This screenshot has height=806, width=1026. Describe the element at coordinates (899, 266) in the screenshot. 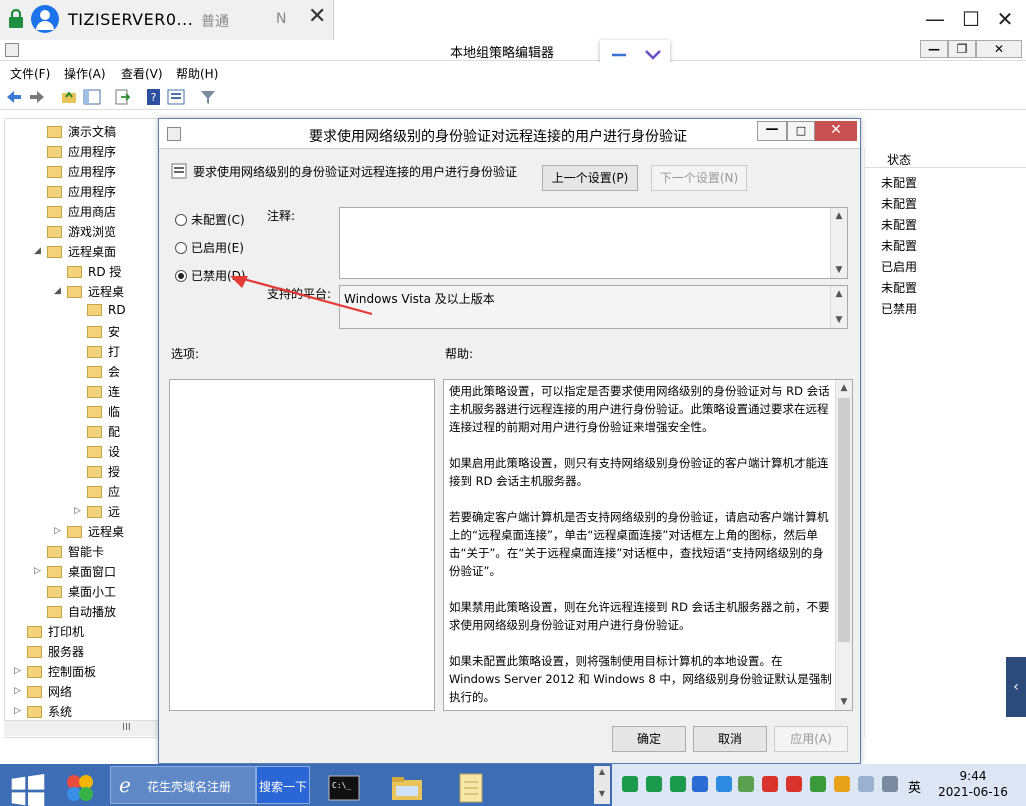

I see `status-cell: 已启用` at that location.